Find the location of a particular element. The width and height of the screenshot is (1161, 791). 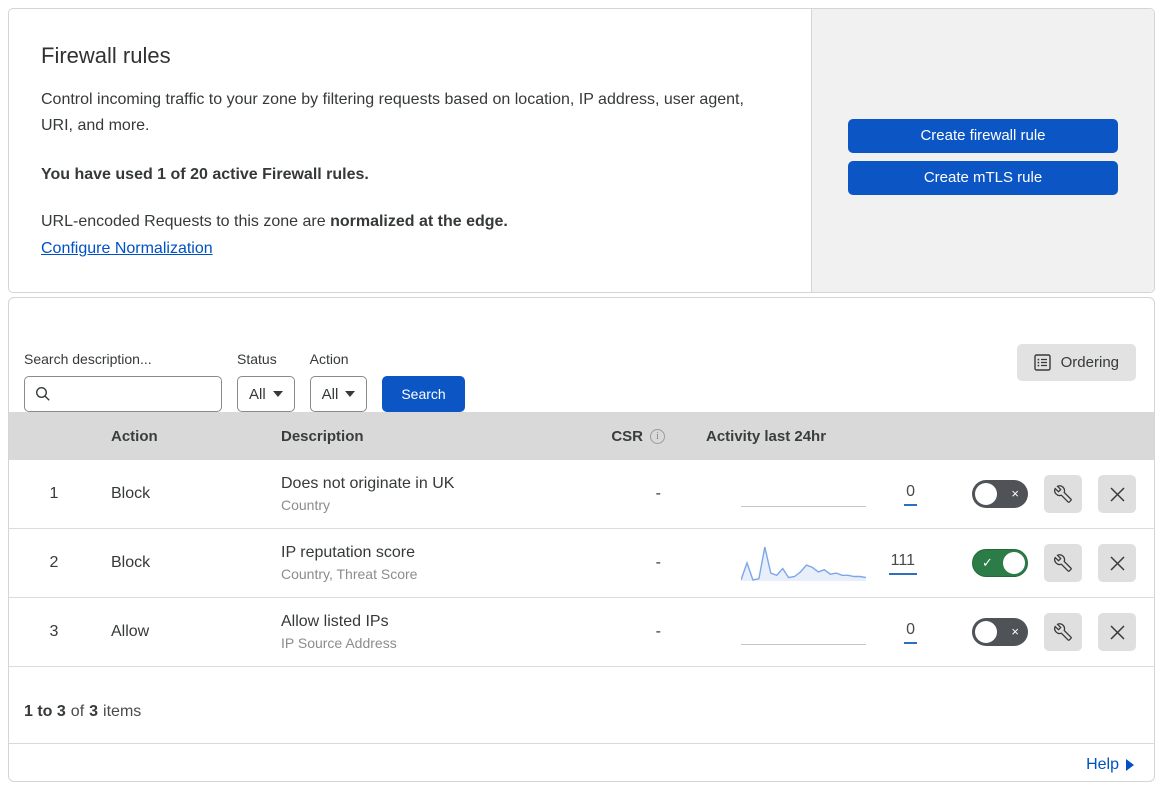

rule-description: Allow listed IPs is located at coordinates (335, 621).